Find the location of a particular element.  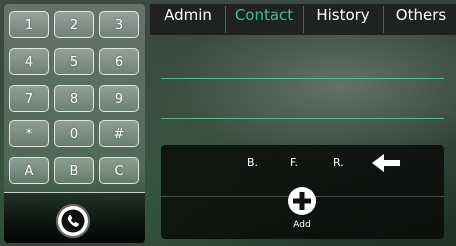

filter-r: R. is located at coordinates (338, 162).